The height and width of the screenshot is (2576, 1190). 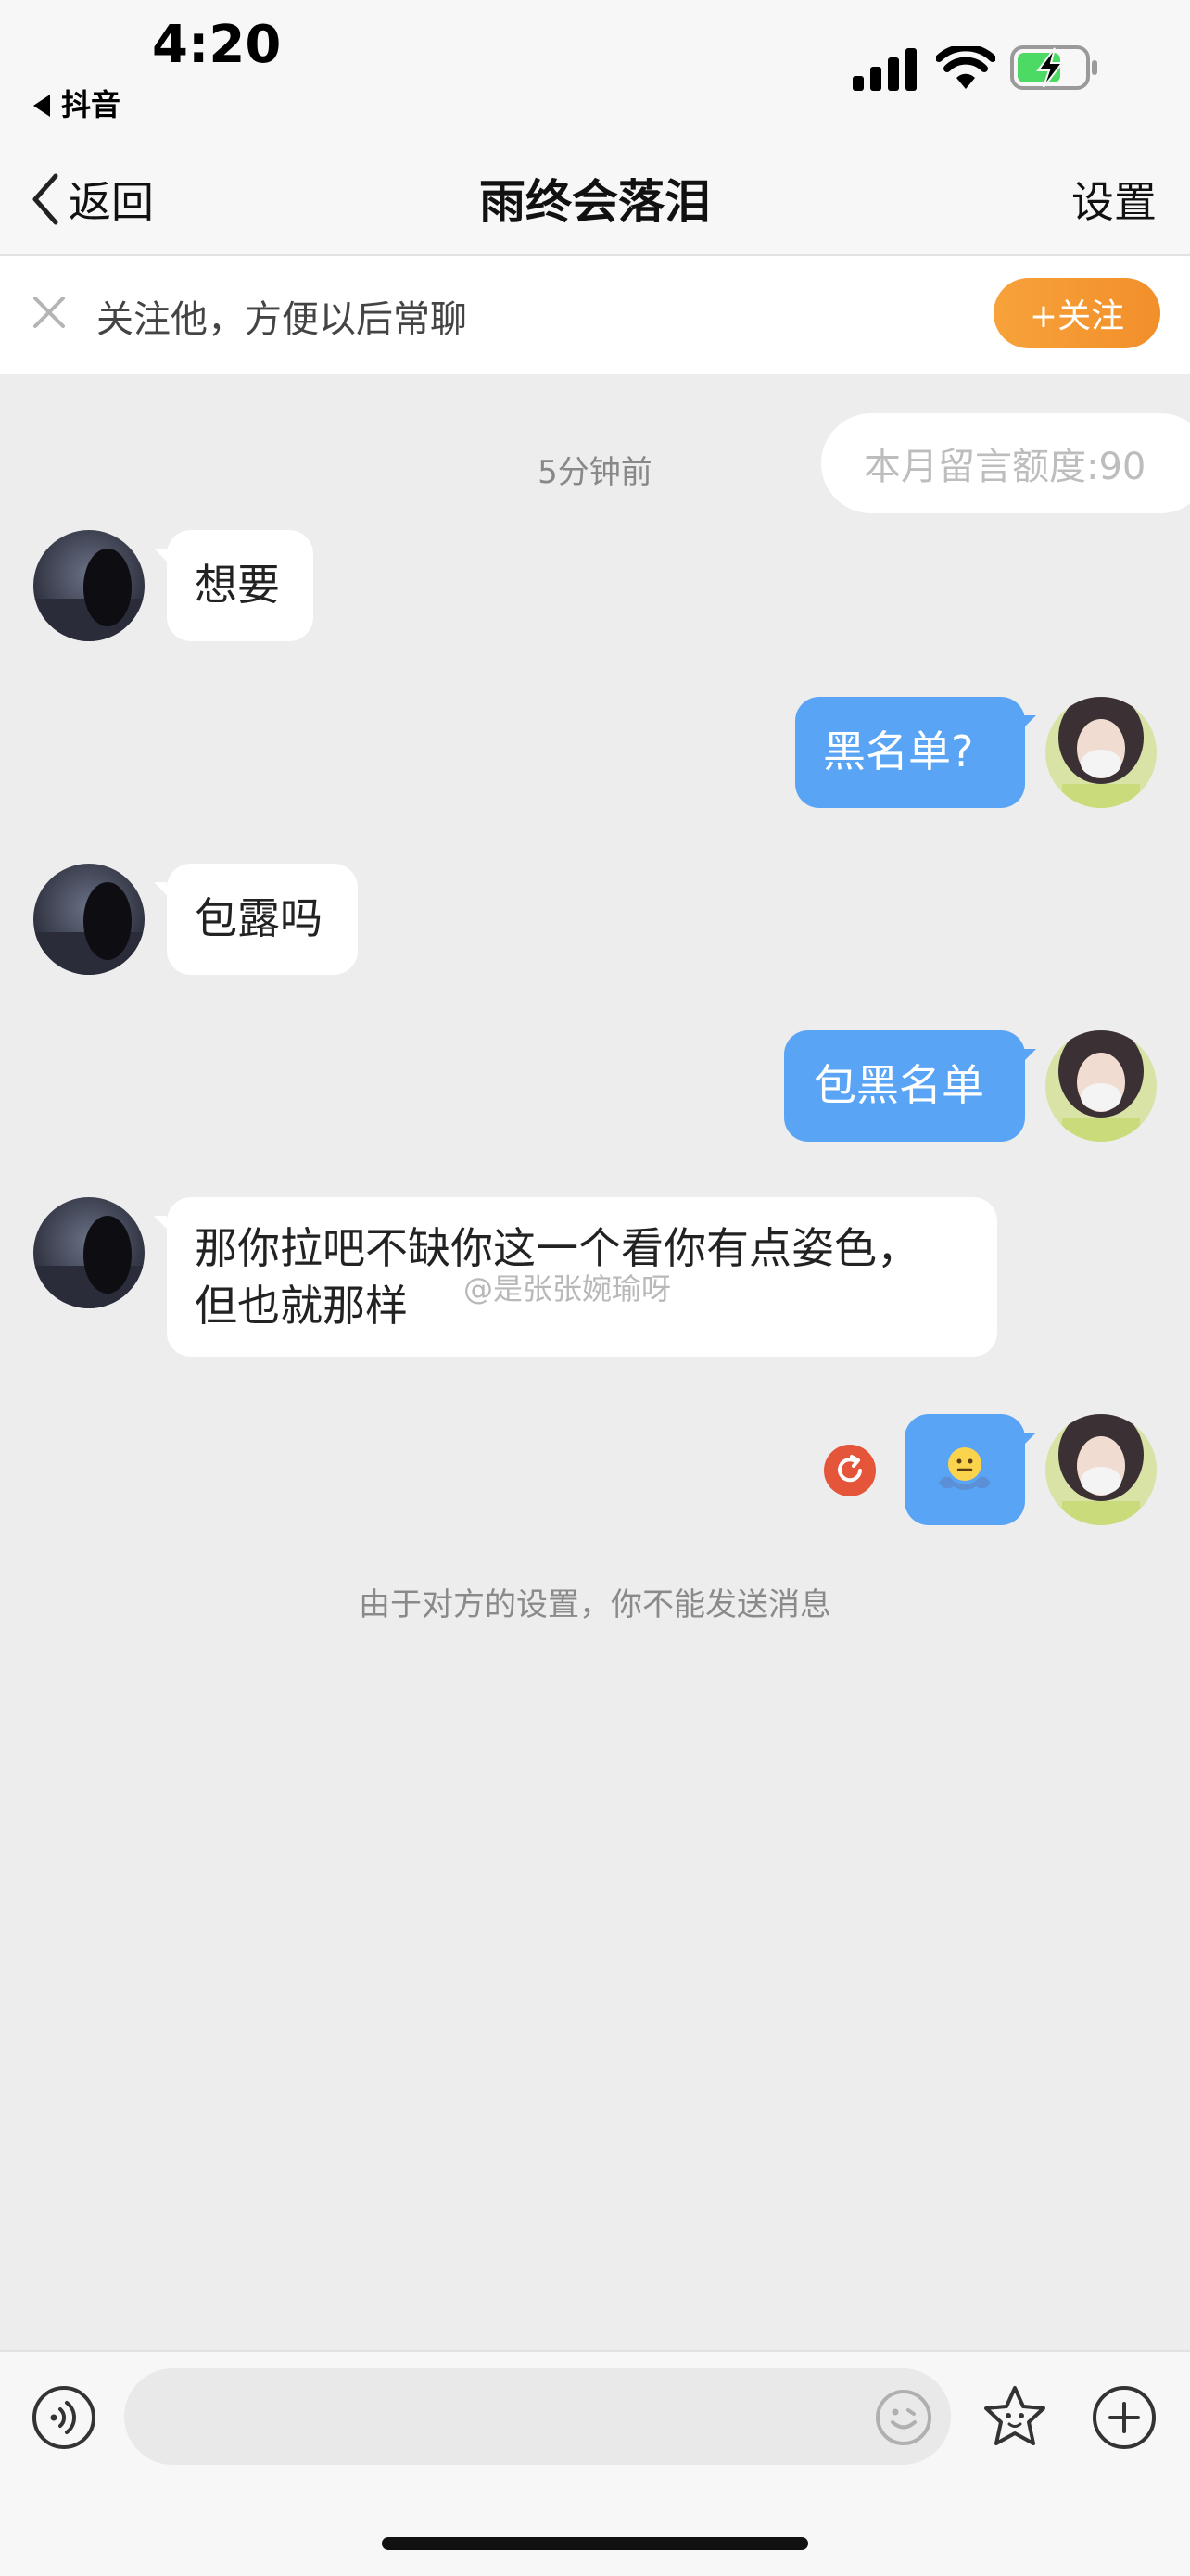 What do you see at coordinates (595, 473) in the screenshot?
I see `message-timestamp: 5分钟前` at bounding box center [595, 473].